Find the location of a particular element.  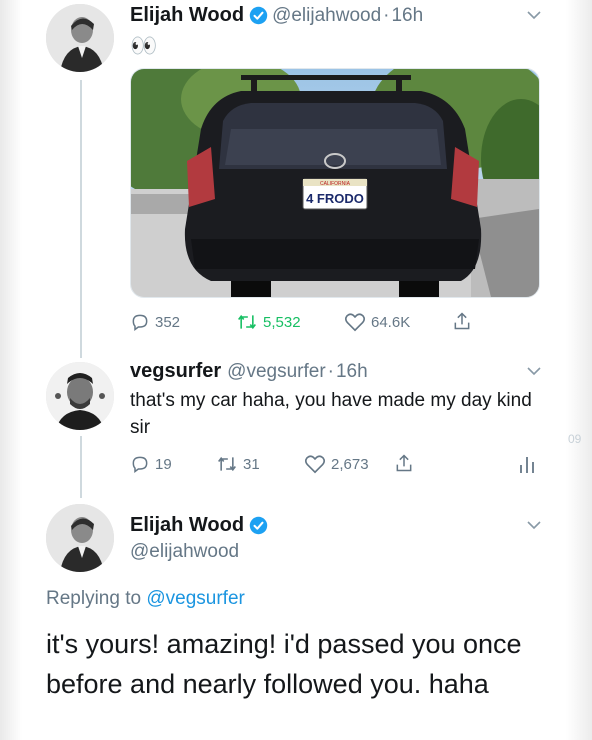

replying-to: Replying to @vegsurfer is located at coordinates (145, 599).